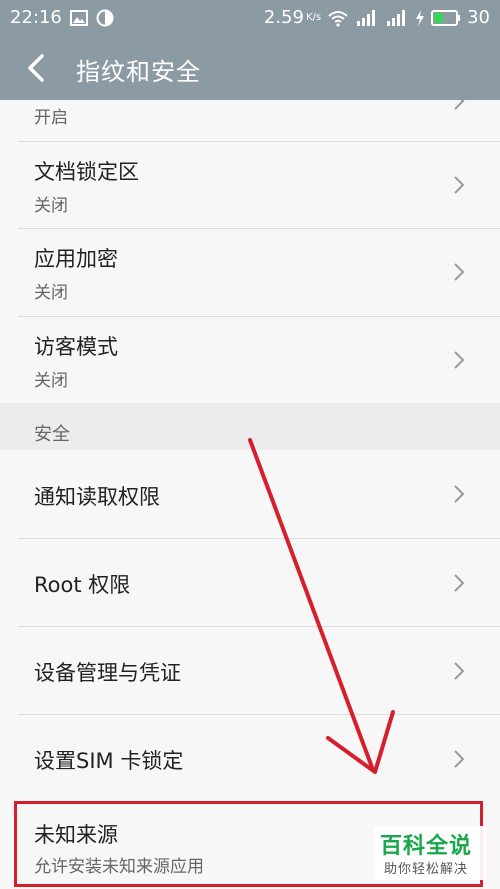 This screenshot has width=500, height=889. Describe the element at coordinates (478, 17) in the screenshot. I see `battery-level: 30` at that location.